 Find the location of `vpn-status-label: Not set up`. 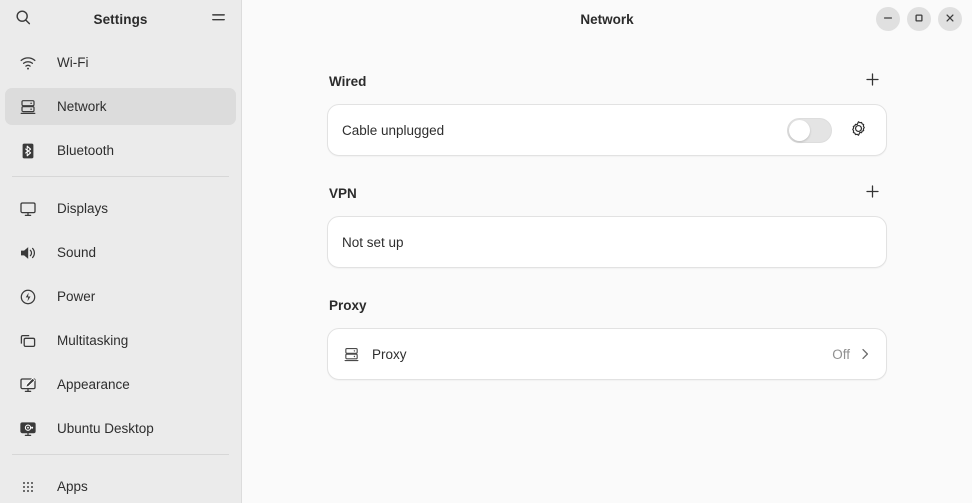

vpn-status-label: Not set up is located at coordinates (373, 242).